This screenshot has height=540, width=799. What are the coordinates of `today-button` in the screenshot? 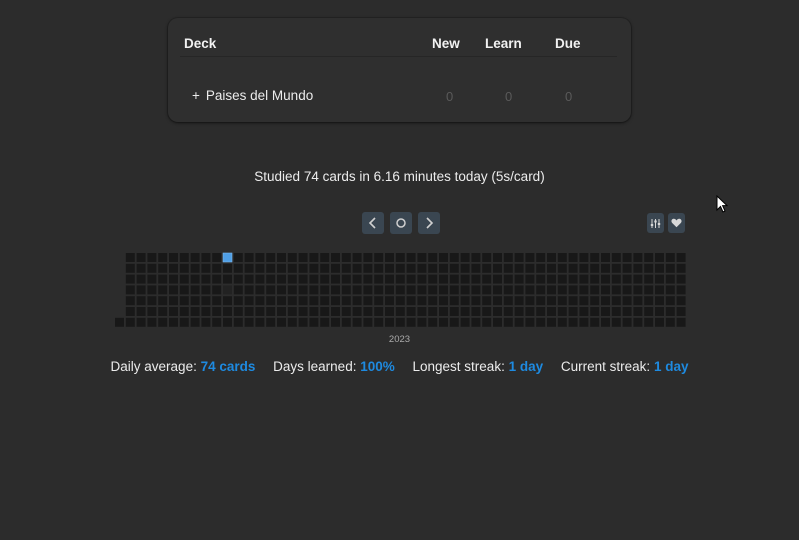 It's located at (401, 223).